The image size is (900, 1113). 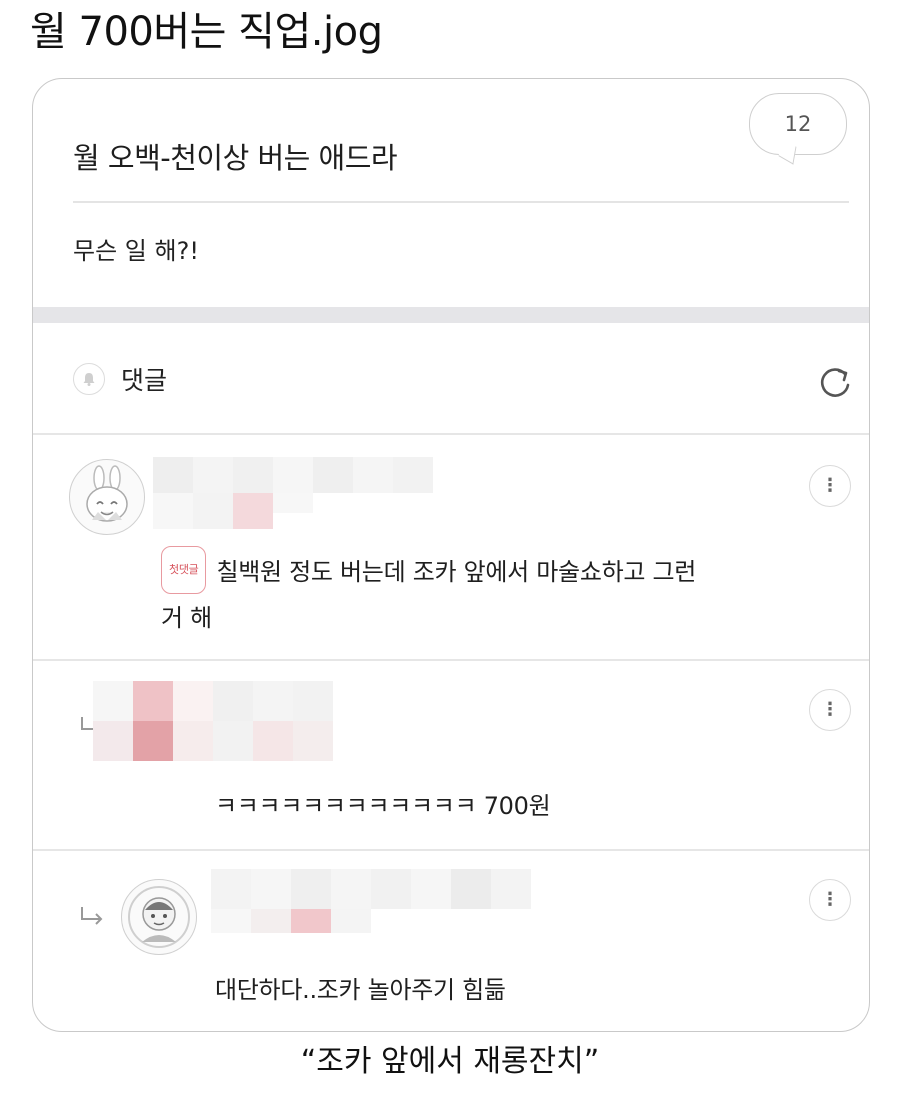 I want to click on comment-text-line1: 칠백원 정도 버는데 조카 앞에서 마술쇼하고 그런, so click(x=456, y=572).